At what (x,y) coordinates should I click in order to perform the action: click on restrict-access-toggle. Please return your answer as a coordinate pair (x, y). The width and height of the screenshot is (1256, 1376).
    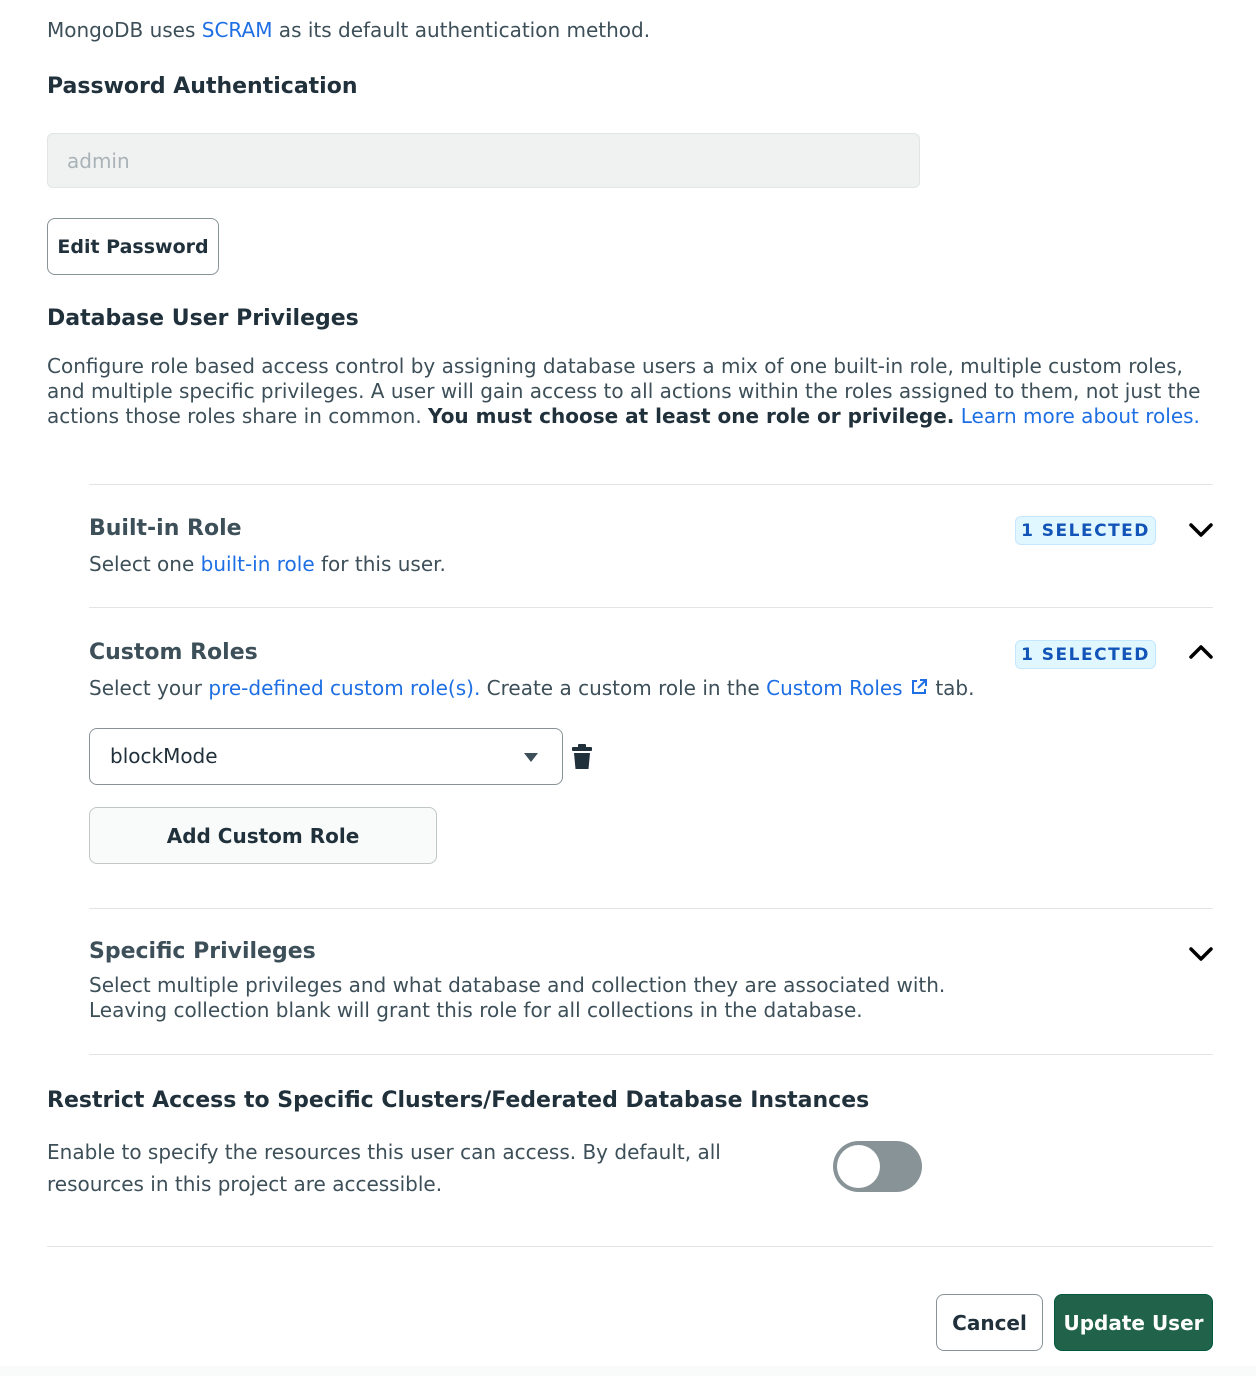
    Looking at the image, I should click on (877, 1166).